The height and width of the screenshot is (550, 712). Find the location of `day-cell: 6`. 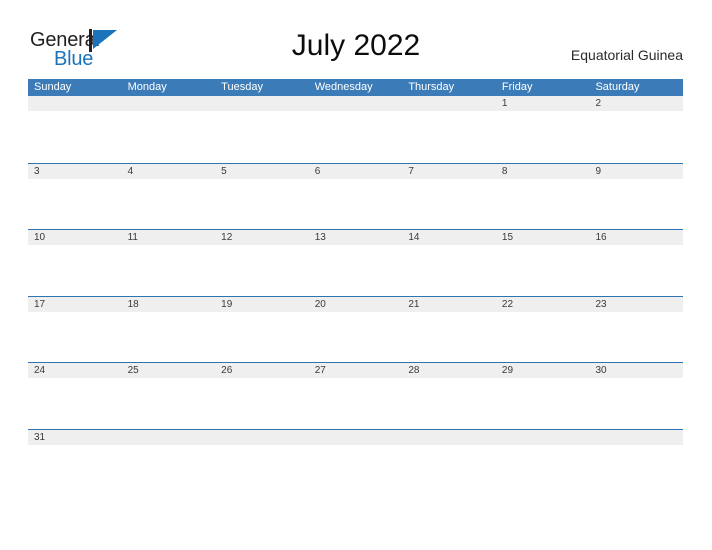

day-cell: 6 is located at coordinates (355, 196).